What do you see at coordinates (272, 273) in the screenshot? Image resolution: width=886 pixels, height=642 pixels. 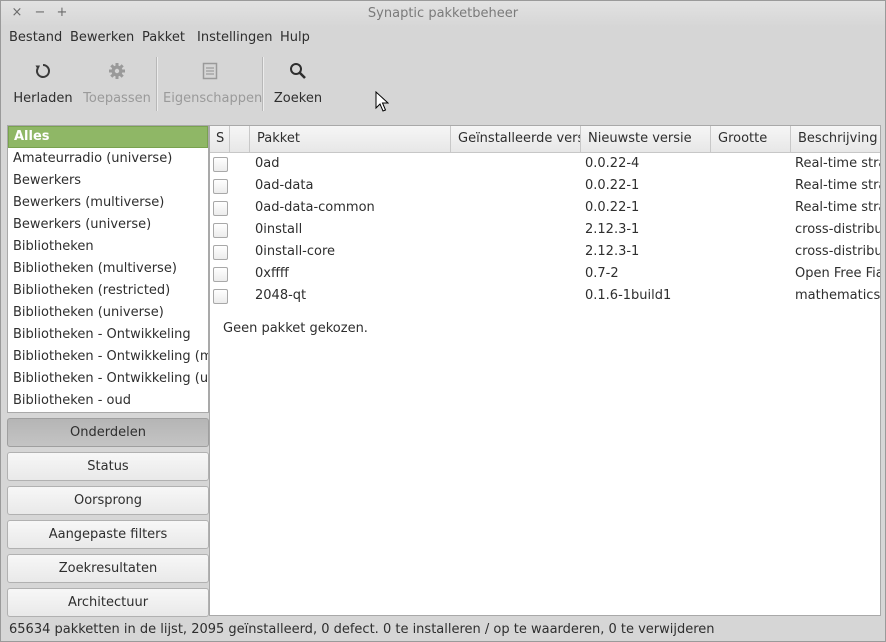 I see `package-name: 0xffff` at bounding box center [272, 273].